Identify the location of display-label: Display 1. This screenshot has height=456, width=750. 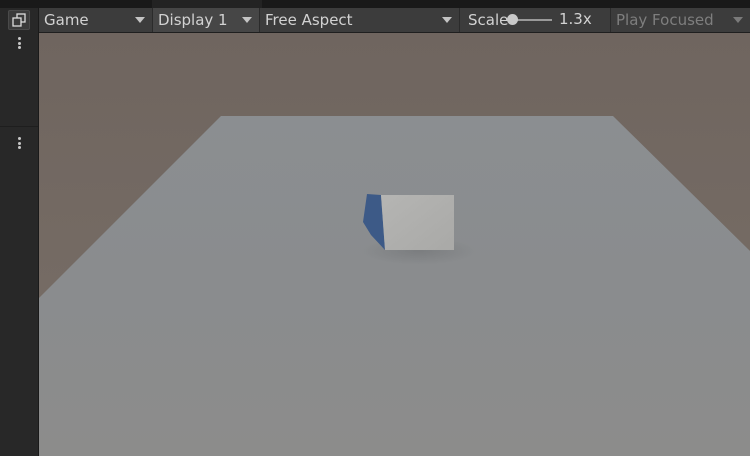
(193, 20).